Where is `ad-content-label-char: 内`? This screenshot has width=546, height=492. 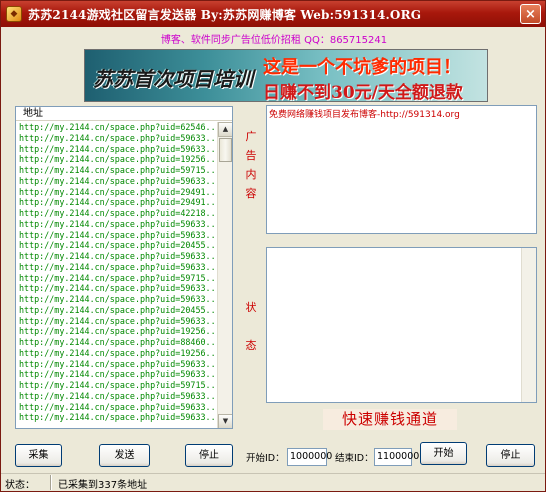
ad-content-label-char: 内 is located at coordinates (251, 174).